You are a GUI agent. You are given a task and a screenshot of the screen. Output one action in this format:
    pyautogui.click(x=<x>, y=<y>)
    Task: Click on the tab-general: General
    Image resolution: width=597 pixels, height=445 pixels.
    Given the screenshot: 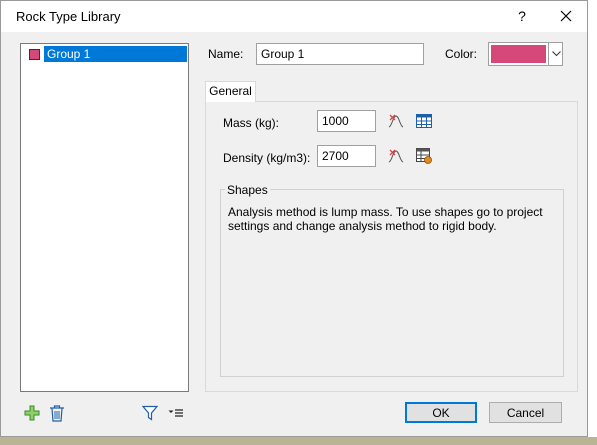 What is the action you would take?
    pyautogui.click(x=230, y=91)
    